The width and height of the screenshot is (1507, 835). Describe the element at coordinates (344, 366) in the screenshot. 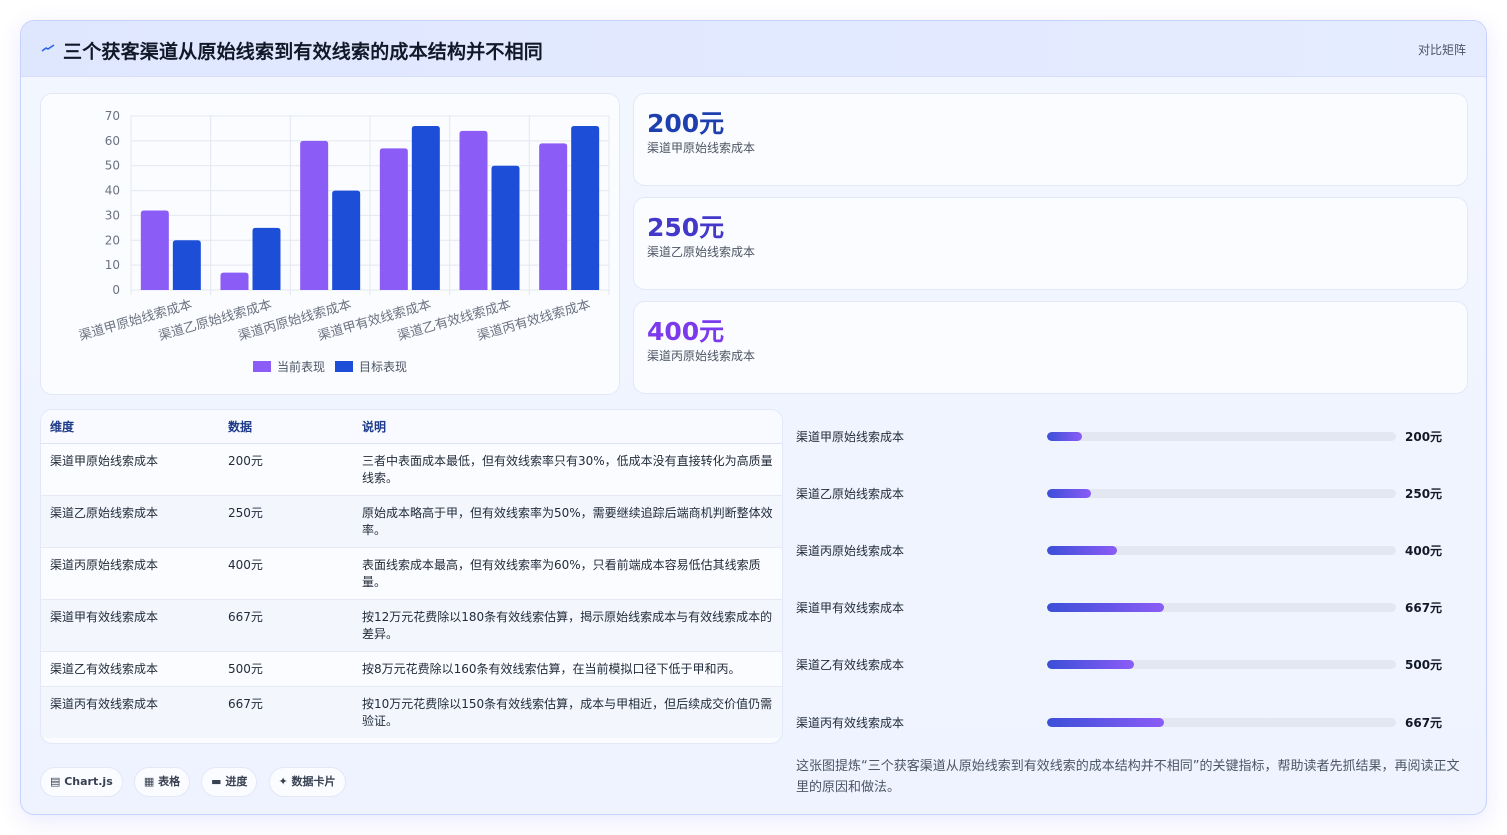

I see `legend-swatch` at that location.